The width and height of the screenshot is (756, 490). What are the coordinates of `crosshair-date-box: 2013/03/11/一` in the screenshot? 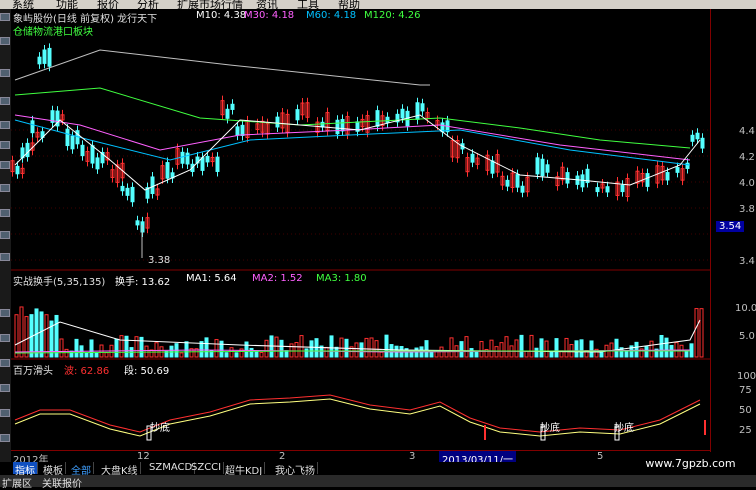 It's located at (478, 458).